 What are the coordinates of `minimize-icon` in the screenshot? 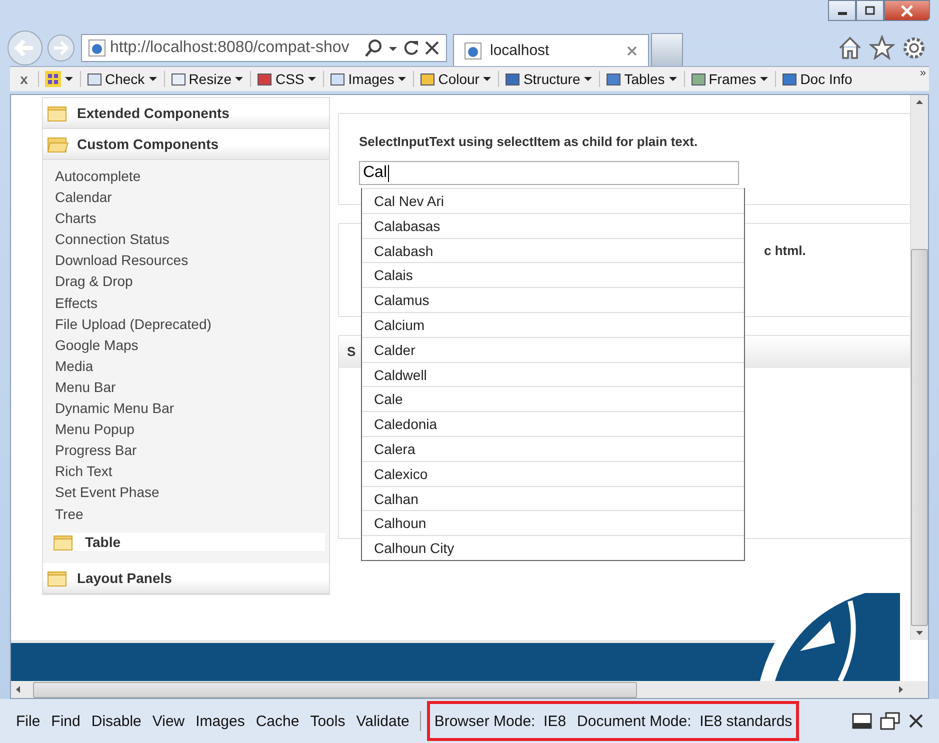 It's located at (842, 13).